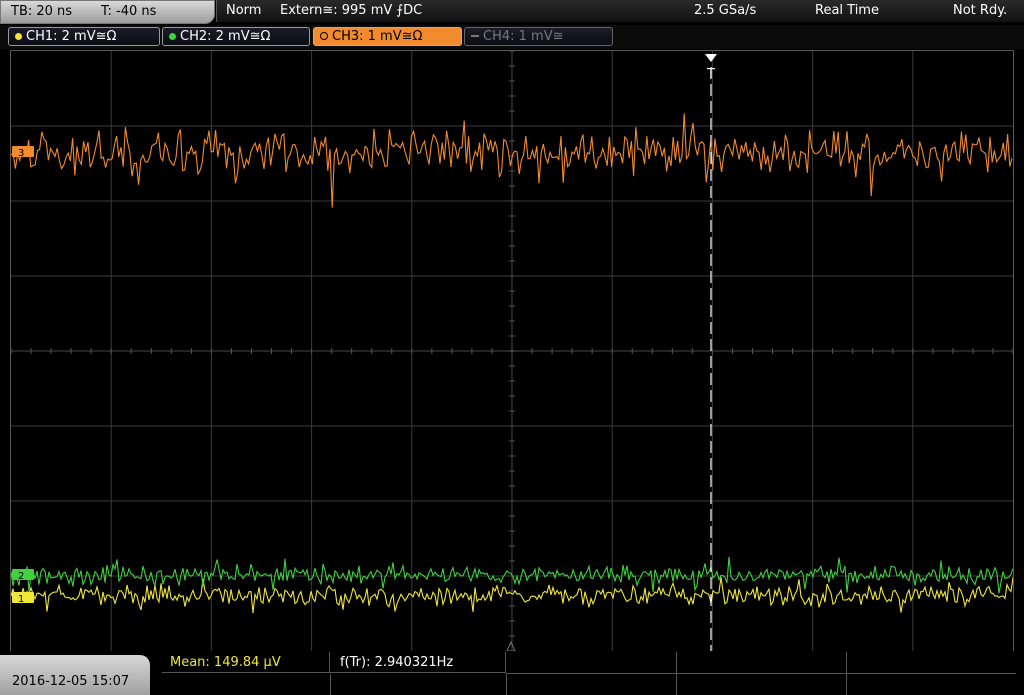  I want to click on datetime-panel: 2016-12-05 15:07, so click(75, 675).